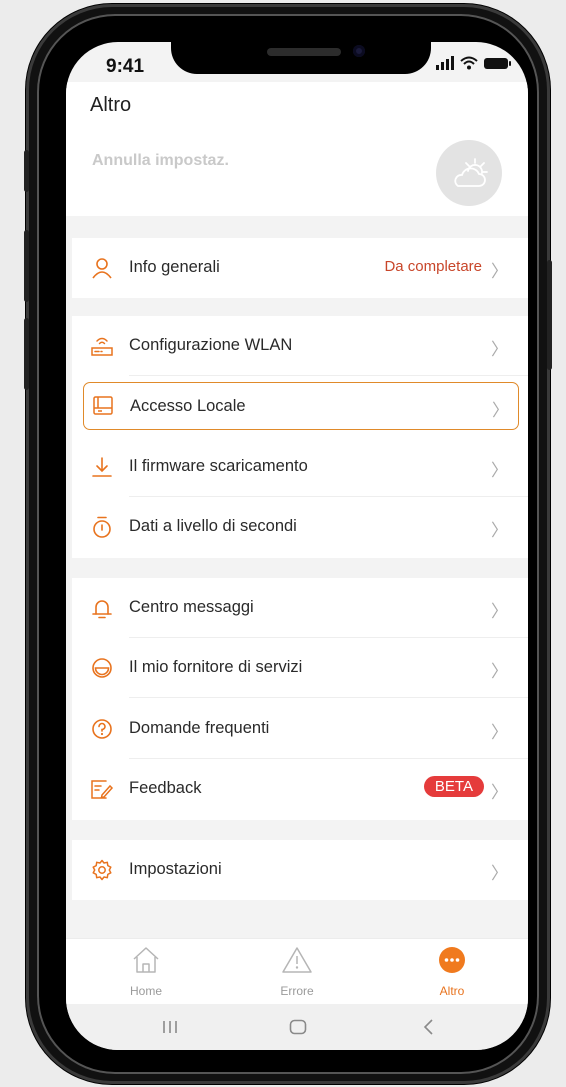 The height and width of the screenshot is (1087, 566). Describe the element at coordinates (300, 527) in the screenshot. I see `menu-item-dati-secondi: Dati a livello di secondi 〉` at that location.